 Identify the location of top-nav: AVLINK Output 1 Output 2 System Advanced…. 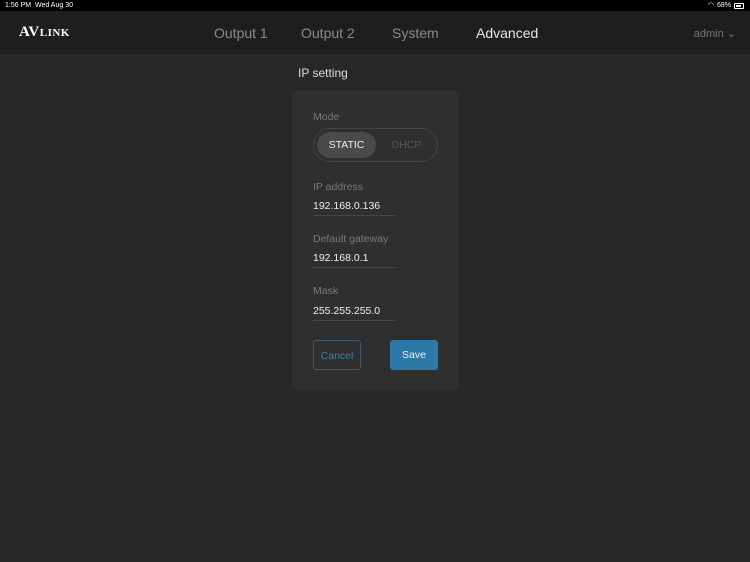
(375, 32).